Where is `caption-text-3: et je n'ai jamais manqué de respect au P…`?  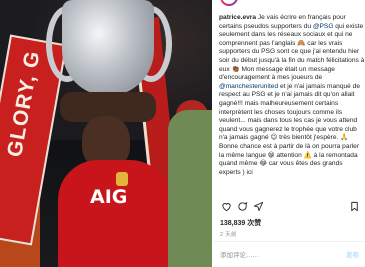 caption-text-3: et je n'ai jamais manqué de respect au P… is located at coordinates (290, 129).